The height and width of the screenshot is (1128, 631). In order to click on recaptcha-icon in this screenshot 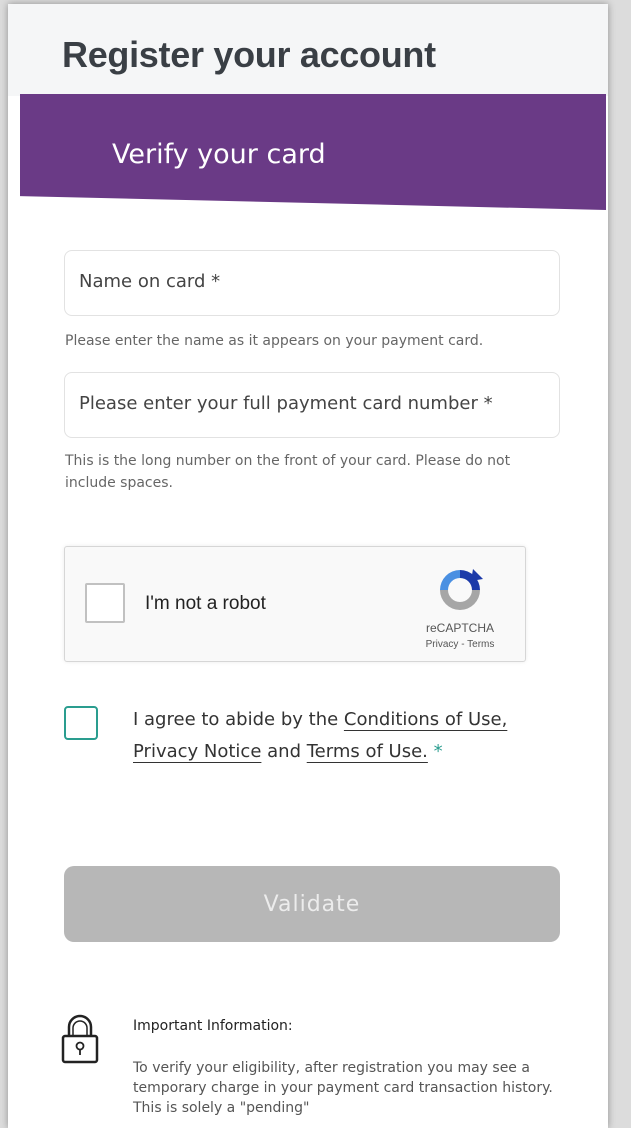, I will do `click(461, 589)`.